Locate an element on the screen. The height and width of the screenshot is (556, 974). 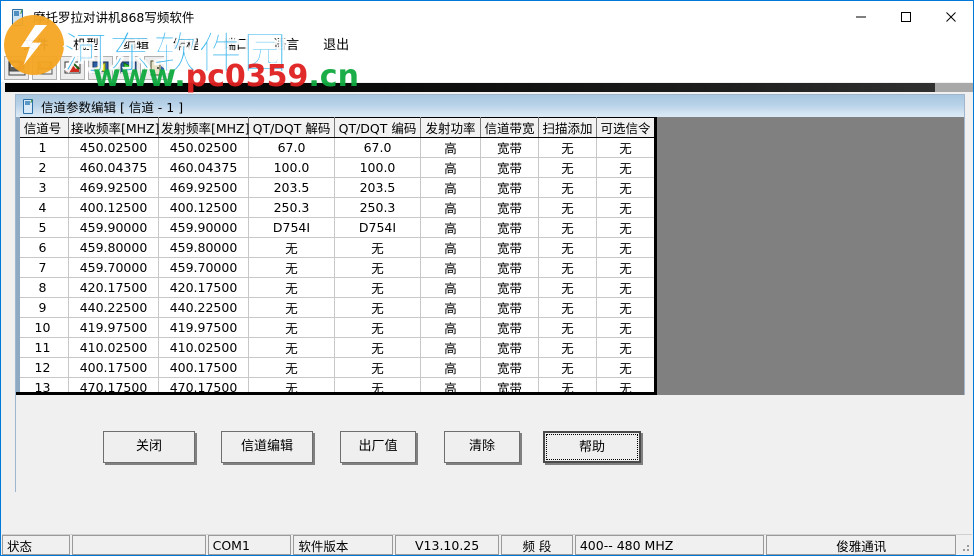
table-row: 11410.02500410.02500无无高宽带无无关 is located at coordinates (337, 347).